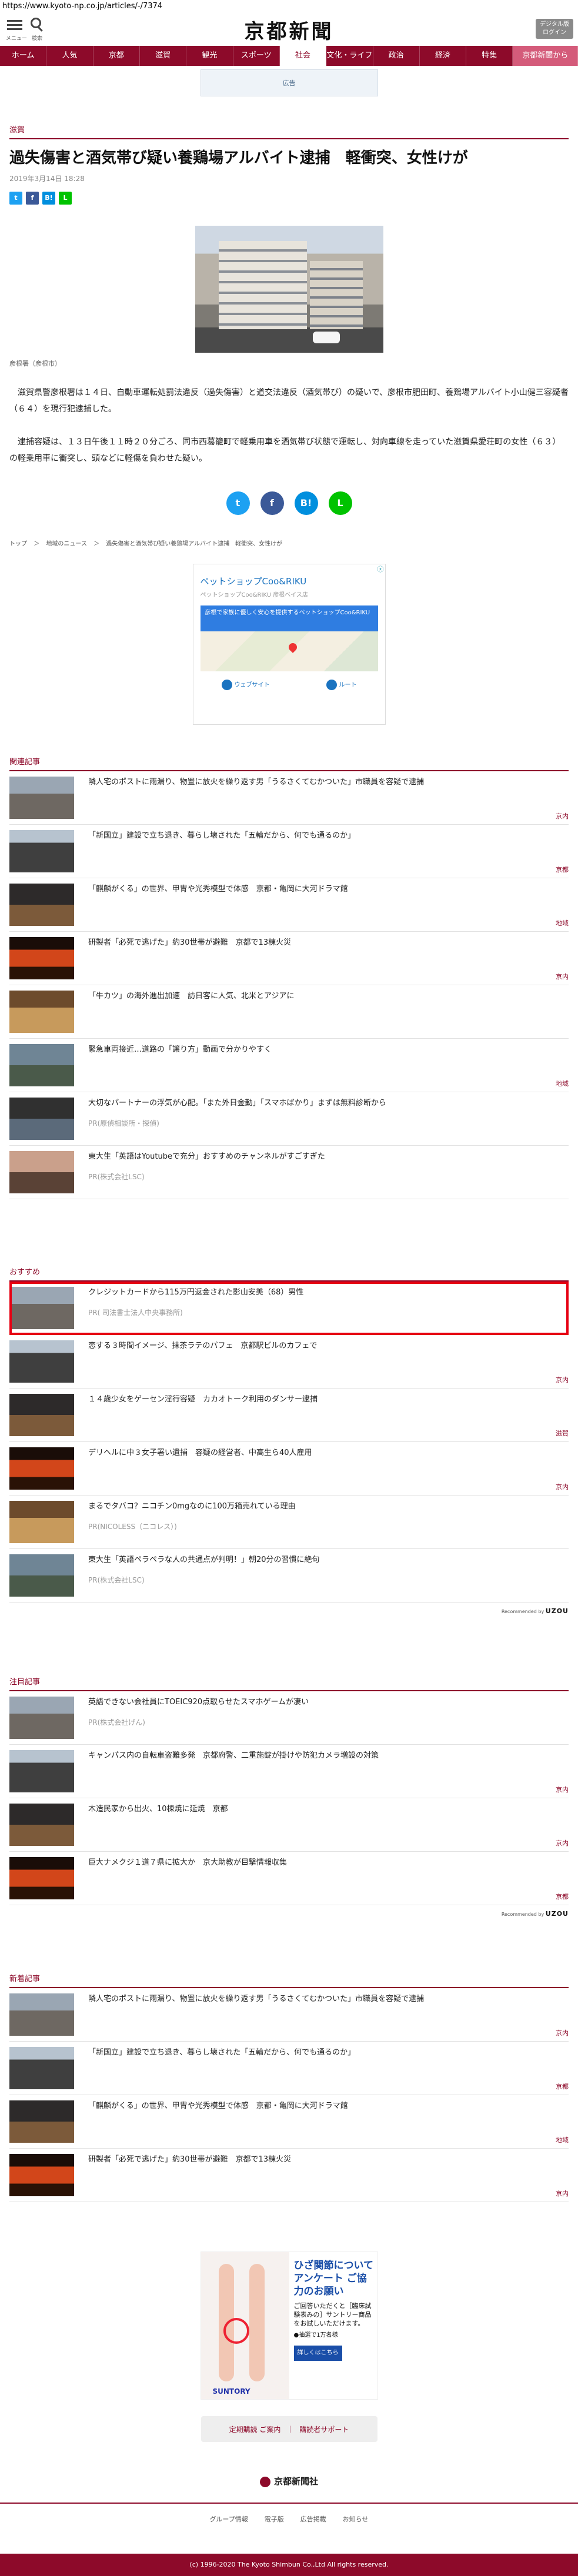  Describe the element at coordinates (289, 1415) in the screenshot. I see `article-list-item: １４歳少女をゲーセン淫行容疑 カカオトーク利用のダンサー逮捕 滋賀` at that location.